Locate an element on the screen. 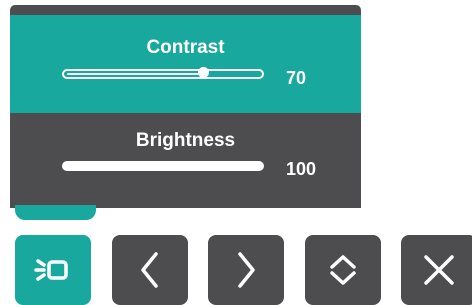  contrast-label: Contrast is located at coordinates (185, 47).